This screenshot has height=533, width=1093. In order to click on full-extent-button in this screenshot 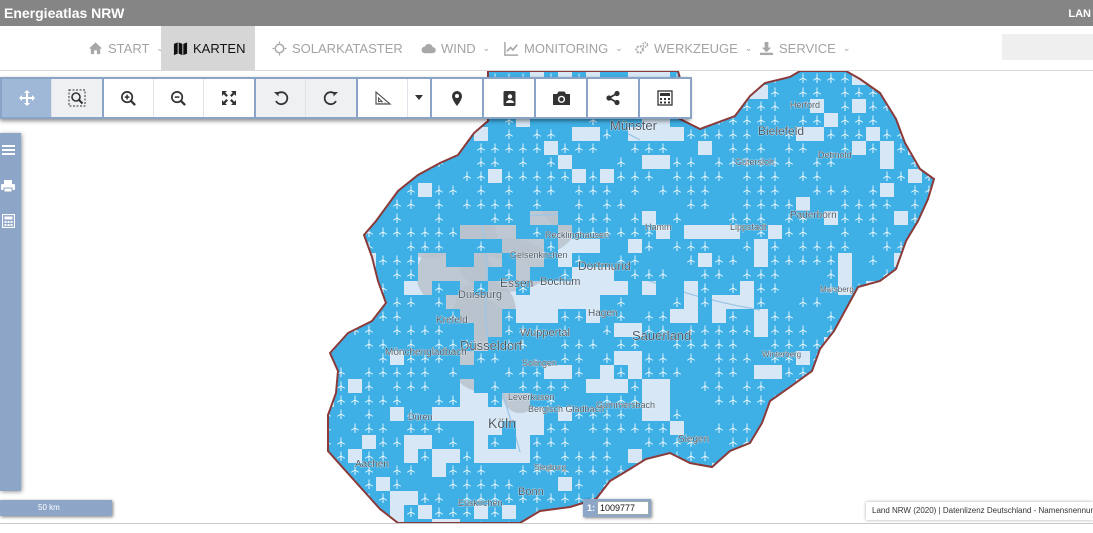, I will do `click(229, 98)`.